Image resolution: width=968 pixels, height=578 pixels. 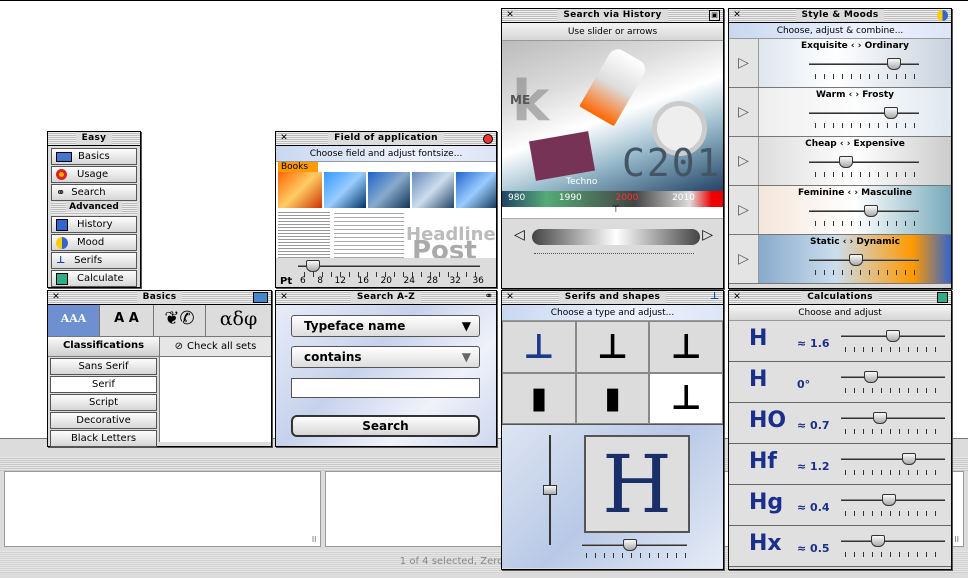 What do you see at coordinates (385, 357) in the screenshot?
I see `operator-dropdown: contains ▼` at bounding box center [385, 357].